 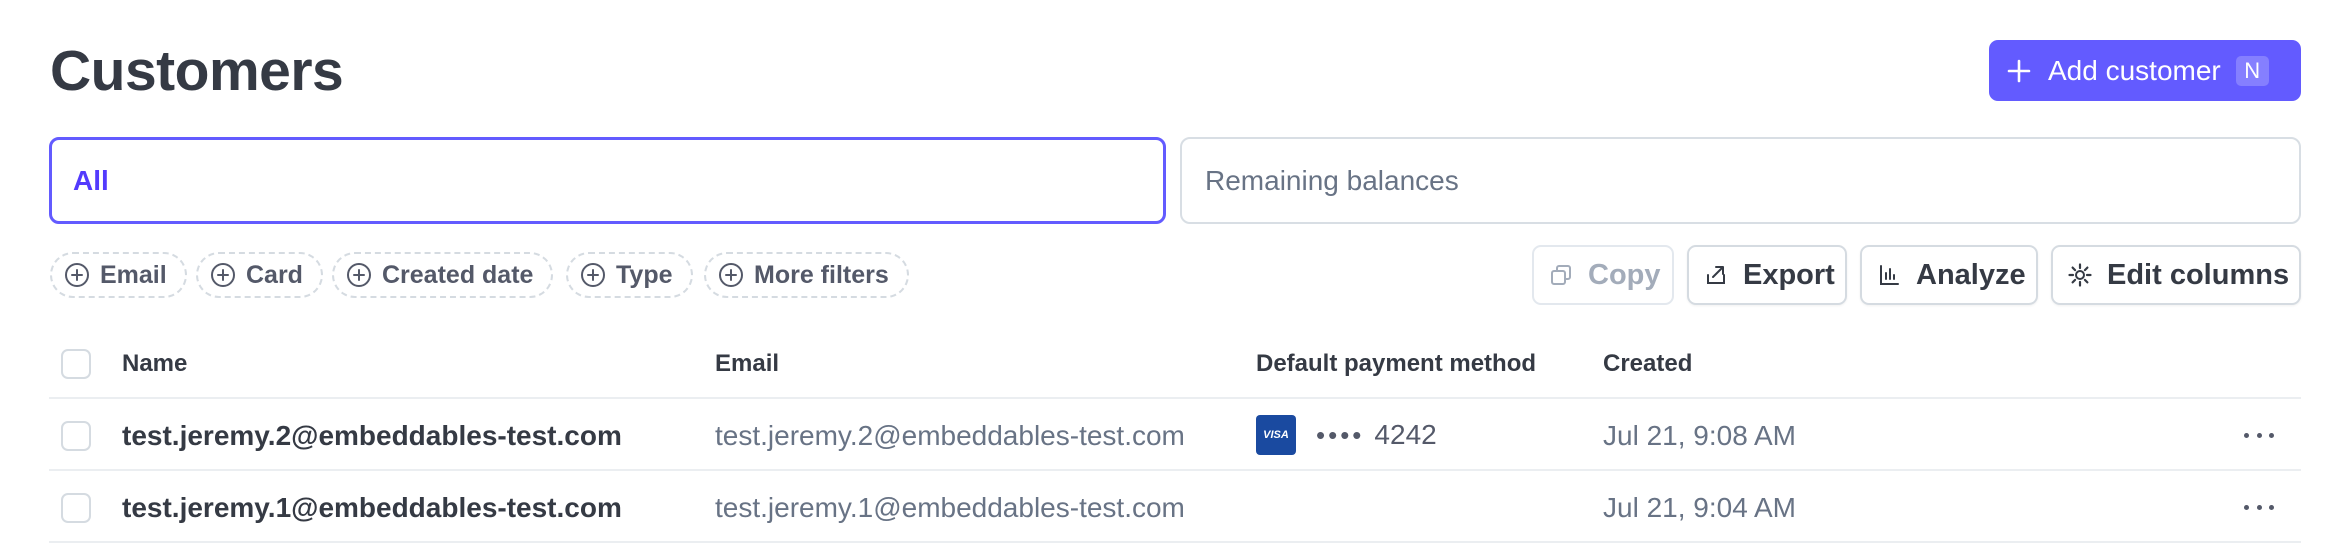 What do you see at coordinates (1716, 275) in the screenshot?
I see `export-icon` at bounding box center [1716, 275].